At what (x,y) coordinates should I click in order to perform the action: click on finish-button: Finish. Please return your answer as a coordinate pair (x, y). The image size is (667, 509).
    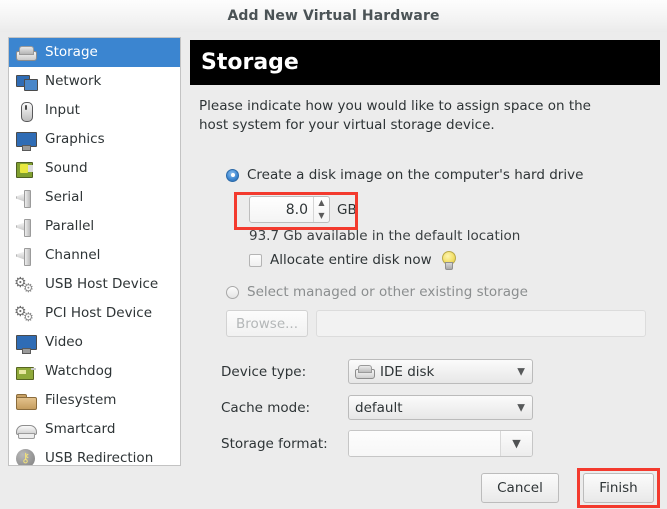
    Looking at the image, I should click on (618, 488).